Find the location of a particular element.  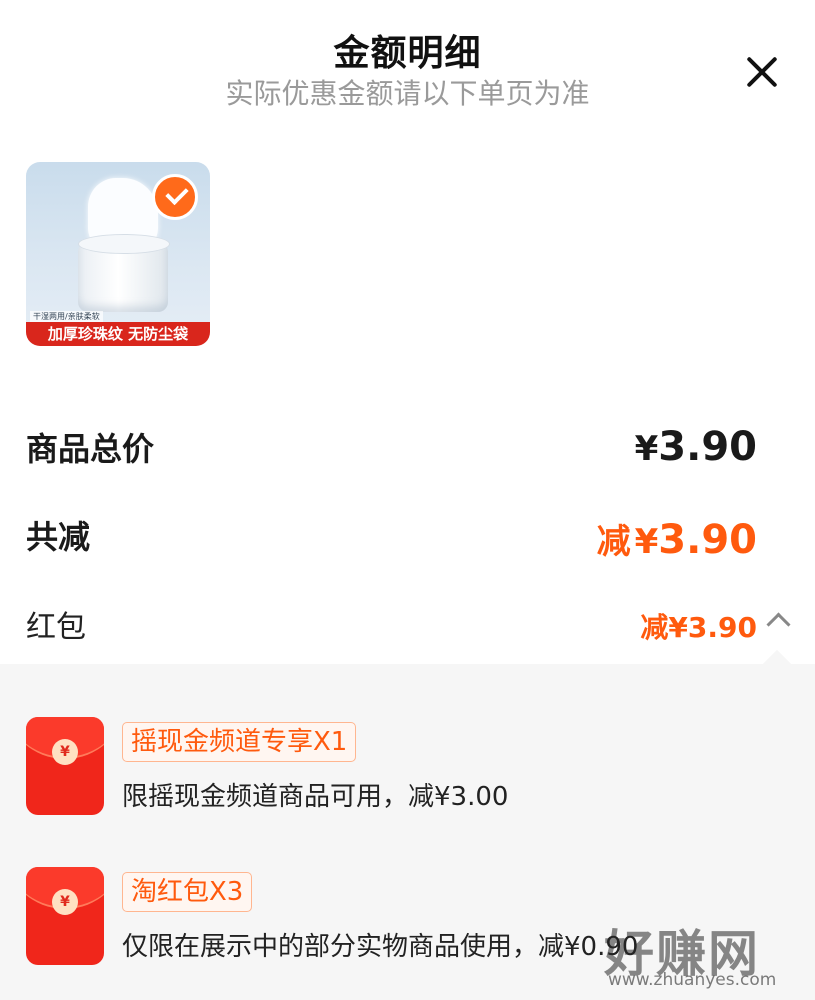

hongbao-value: 减¥3.90 is located at coordinates (698, 626).